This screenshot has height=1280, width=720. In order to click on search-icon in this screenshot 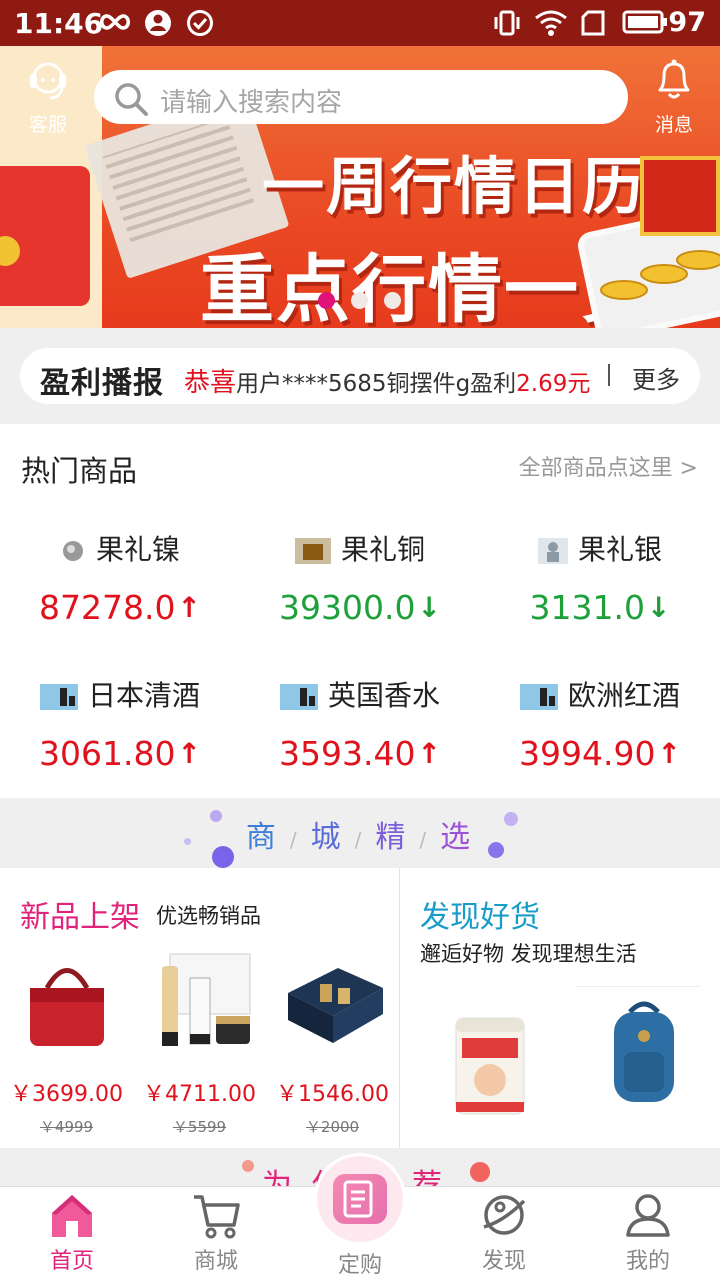, I will do `click(131, 99)`.